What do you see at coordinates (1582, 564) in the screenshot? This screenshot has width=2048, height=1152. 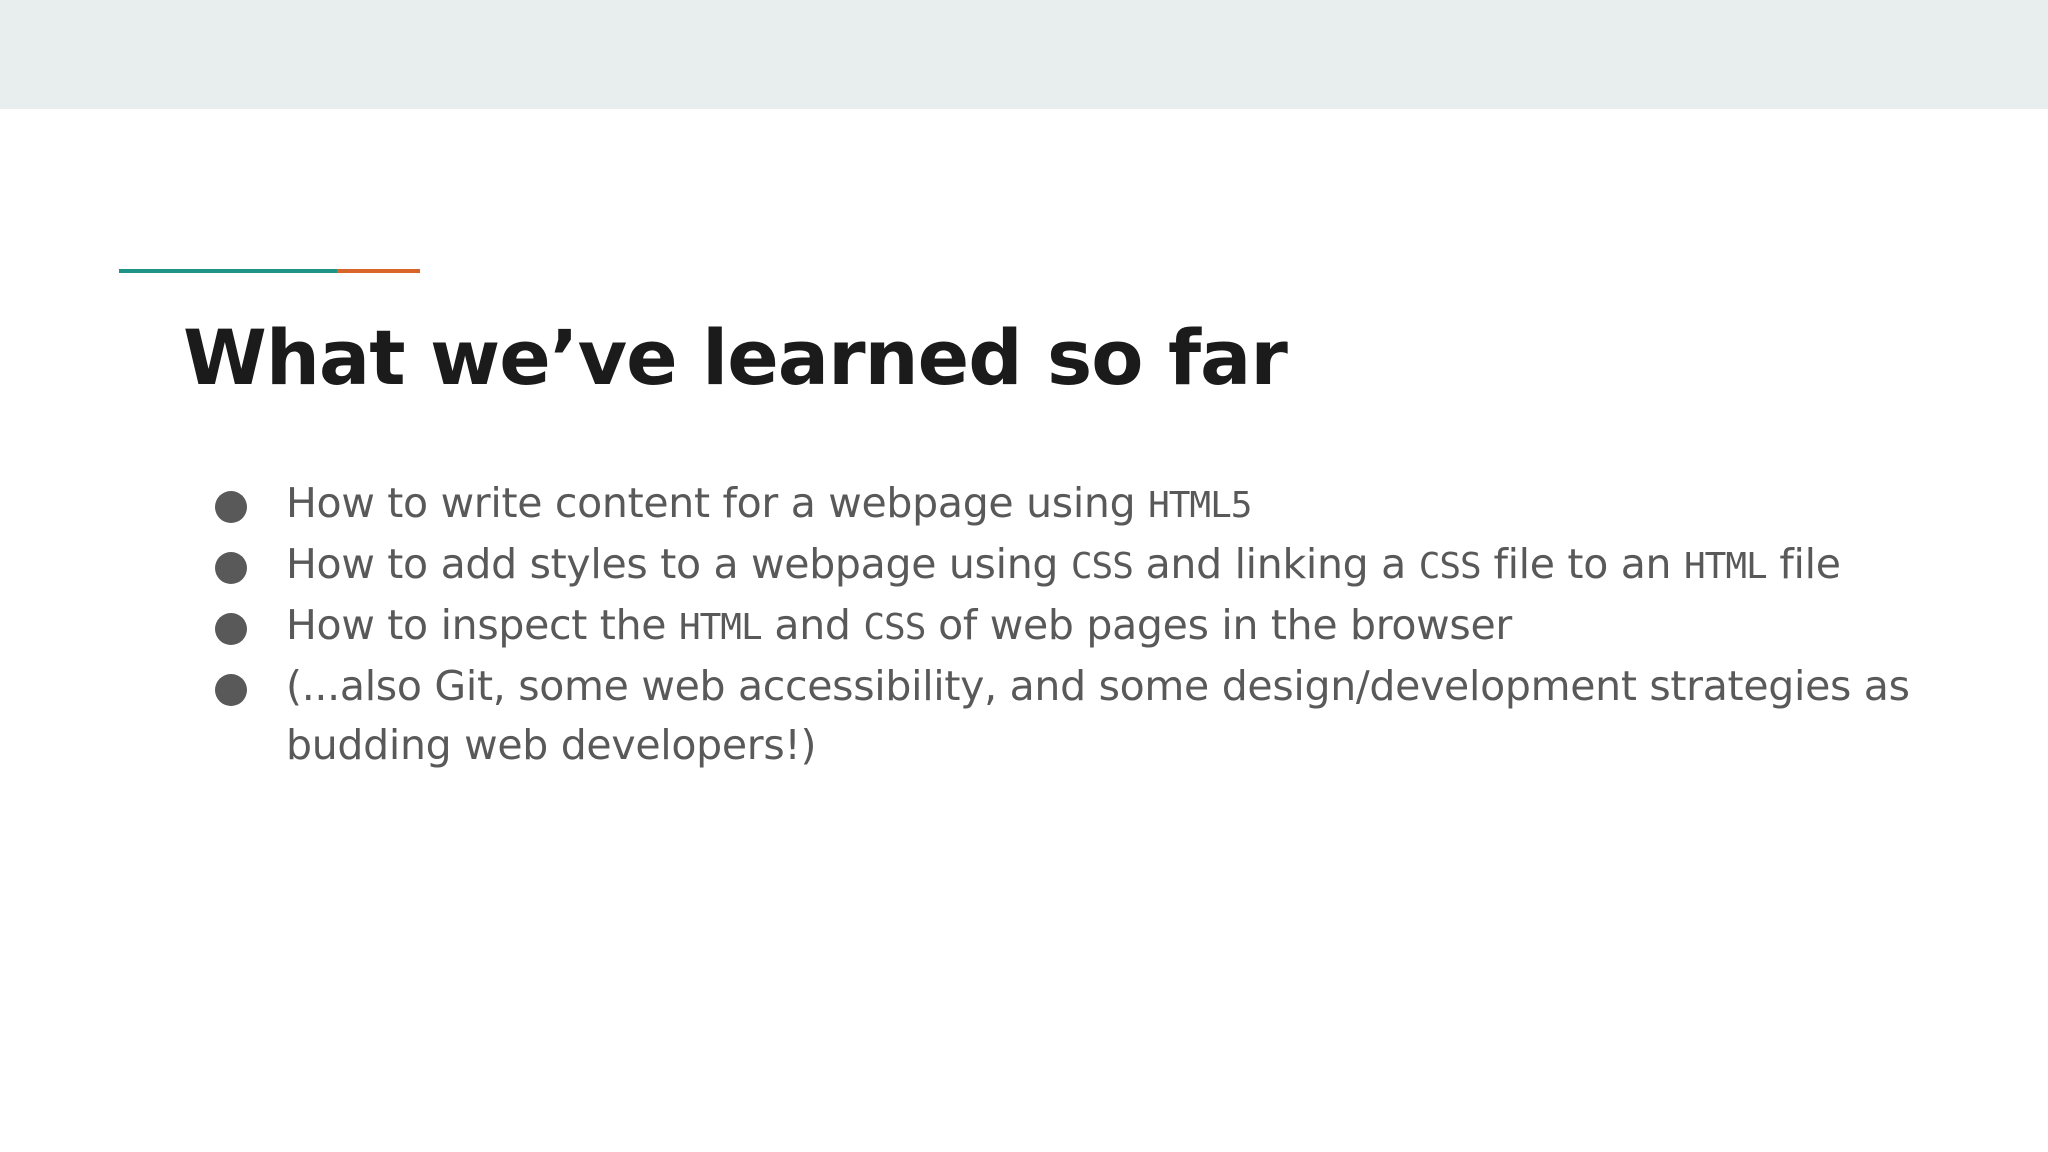 I see `bullet-text: file to an` at bounding box center [1582, 564].